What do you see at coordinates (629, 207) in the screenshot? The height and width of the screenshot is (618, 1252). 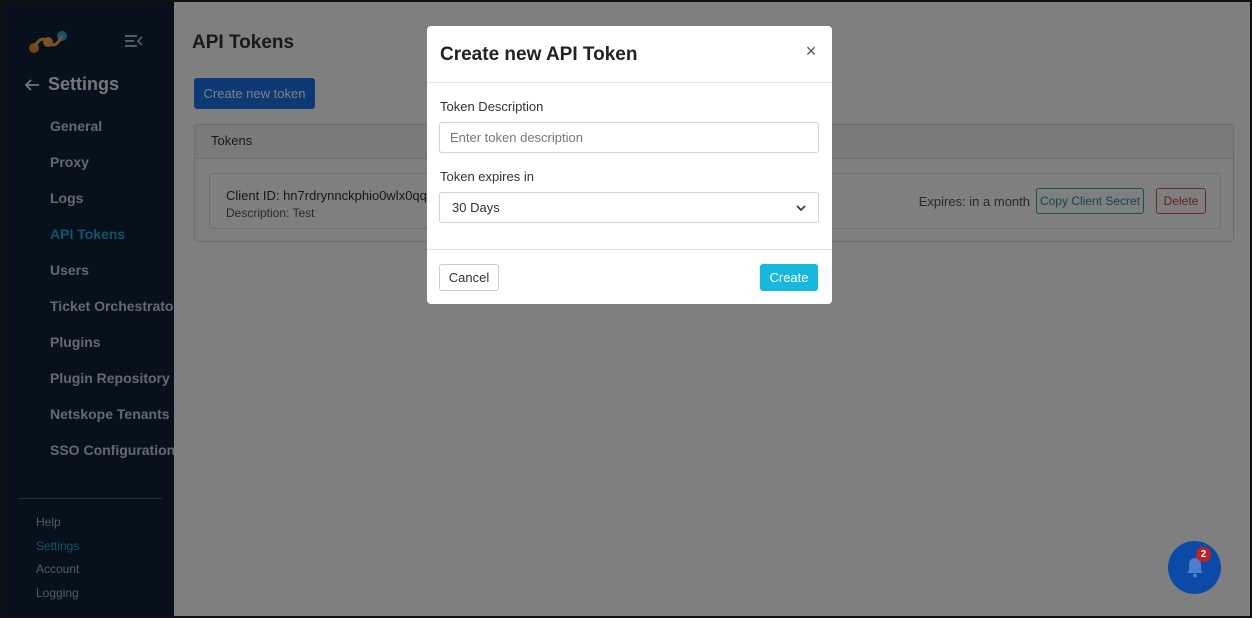 I see `token-expiry-select: 30 Days` at bounding box center [629, 207].